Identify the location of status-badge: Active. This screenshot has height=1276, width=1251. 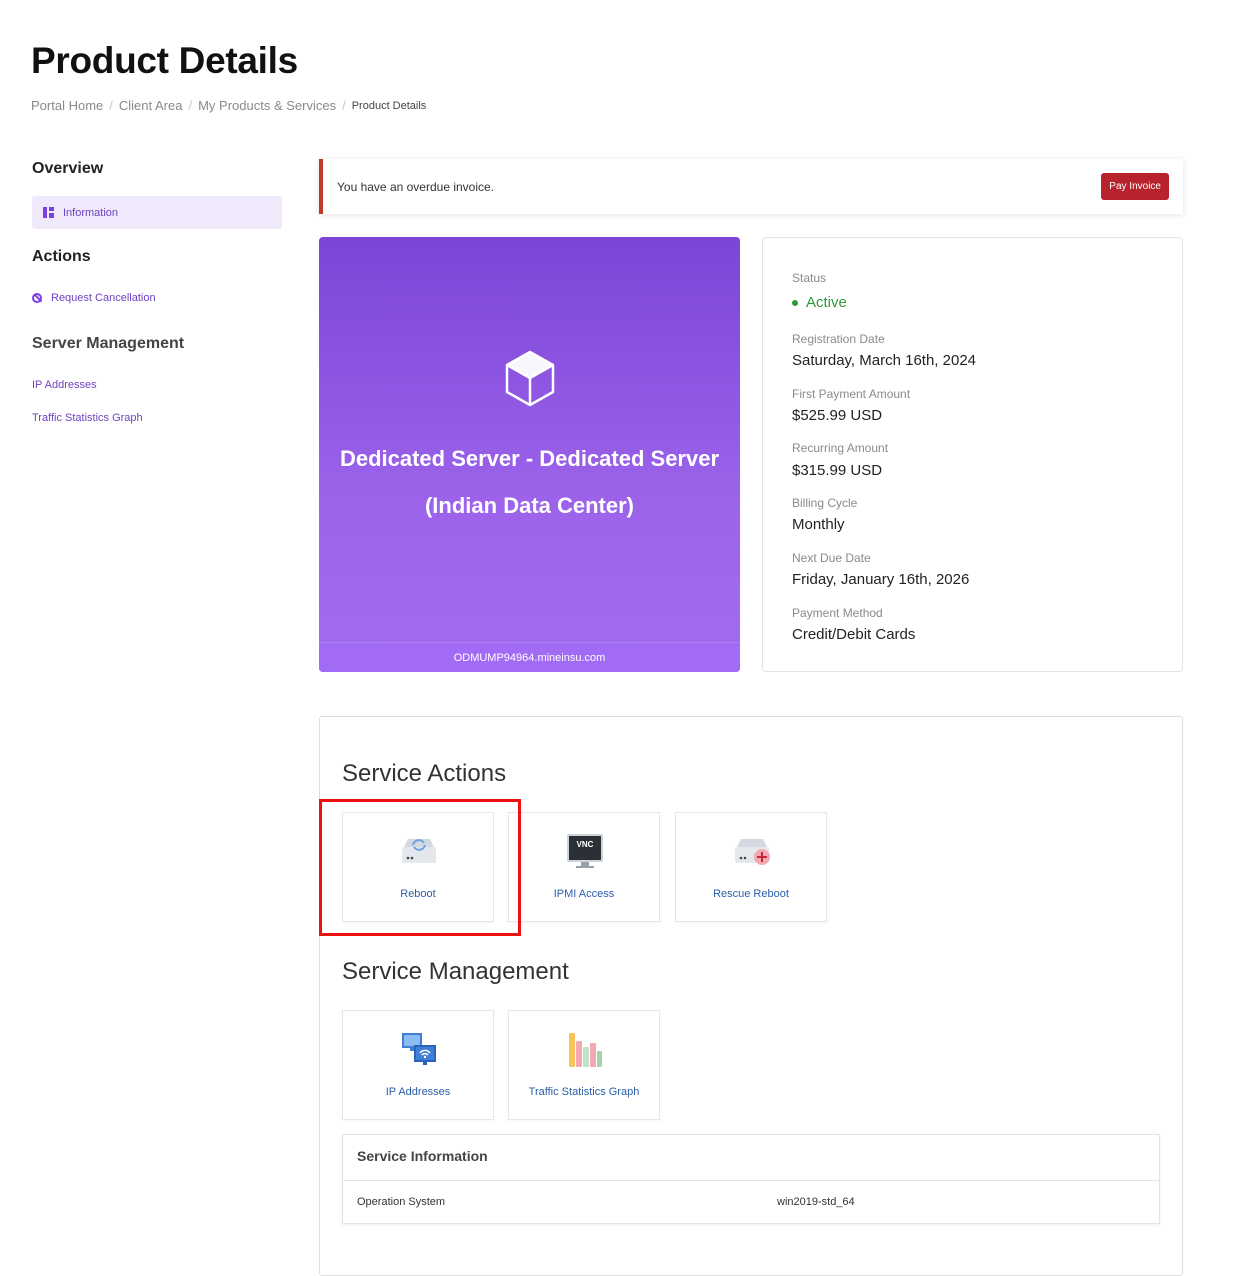
(819, 302).